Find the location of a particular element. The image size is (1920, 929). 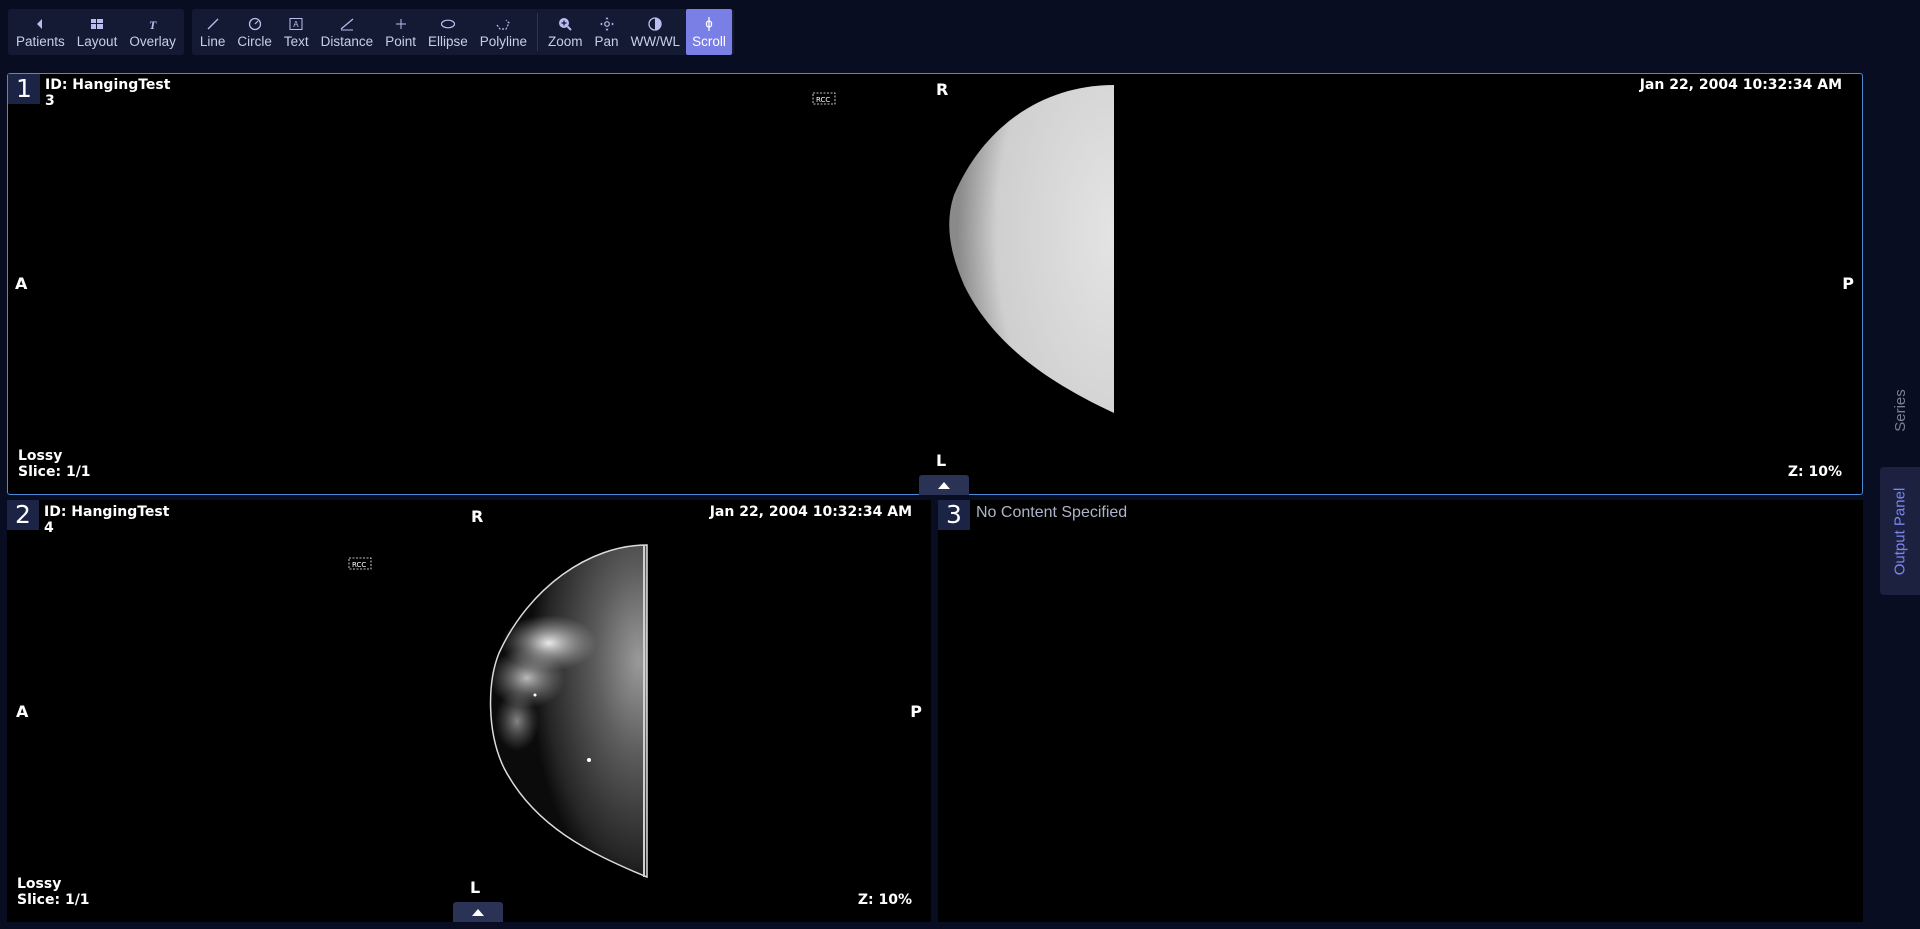

line-icon is located at coordinates (213, 24).